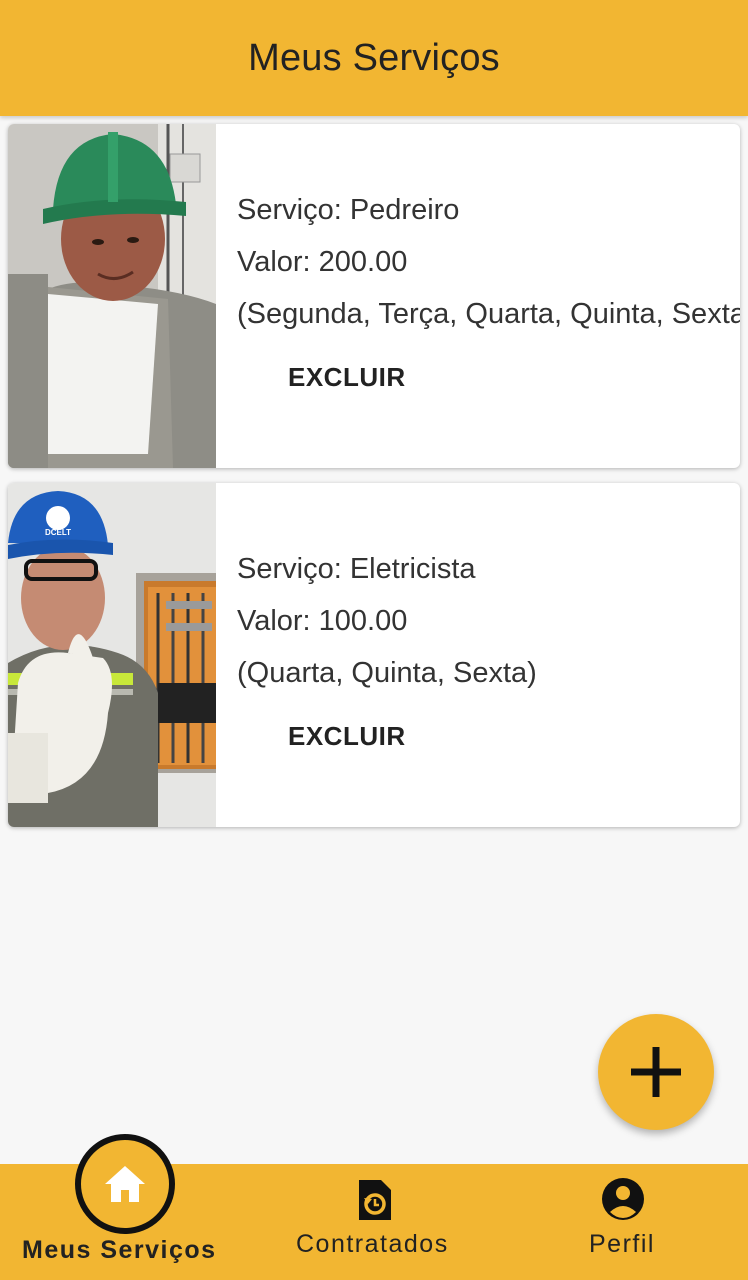 This screenshot has height=1280, width=748. What do you see at coordinates (375, 1200) in the screenshot?
I see `document-history-icon` at bounding box center [375, 1200].